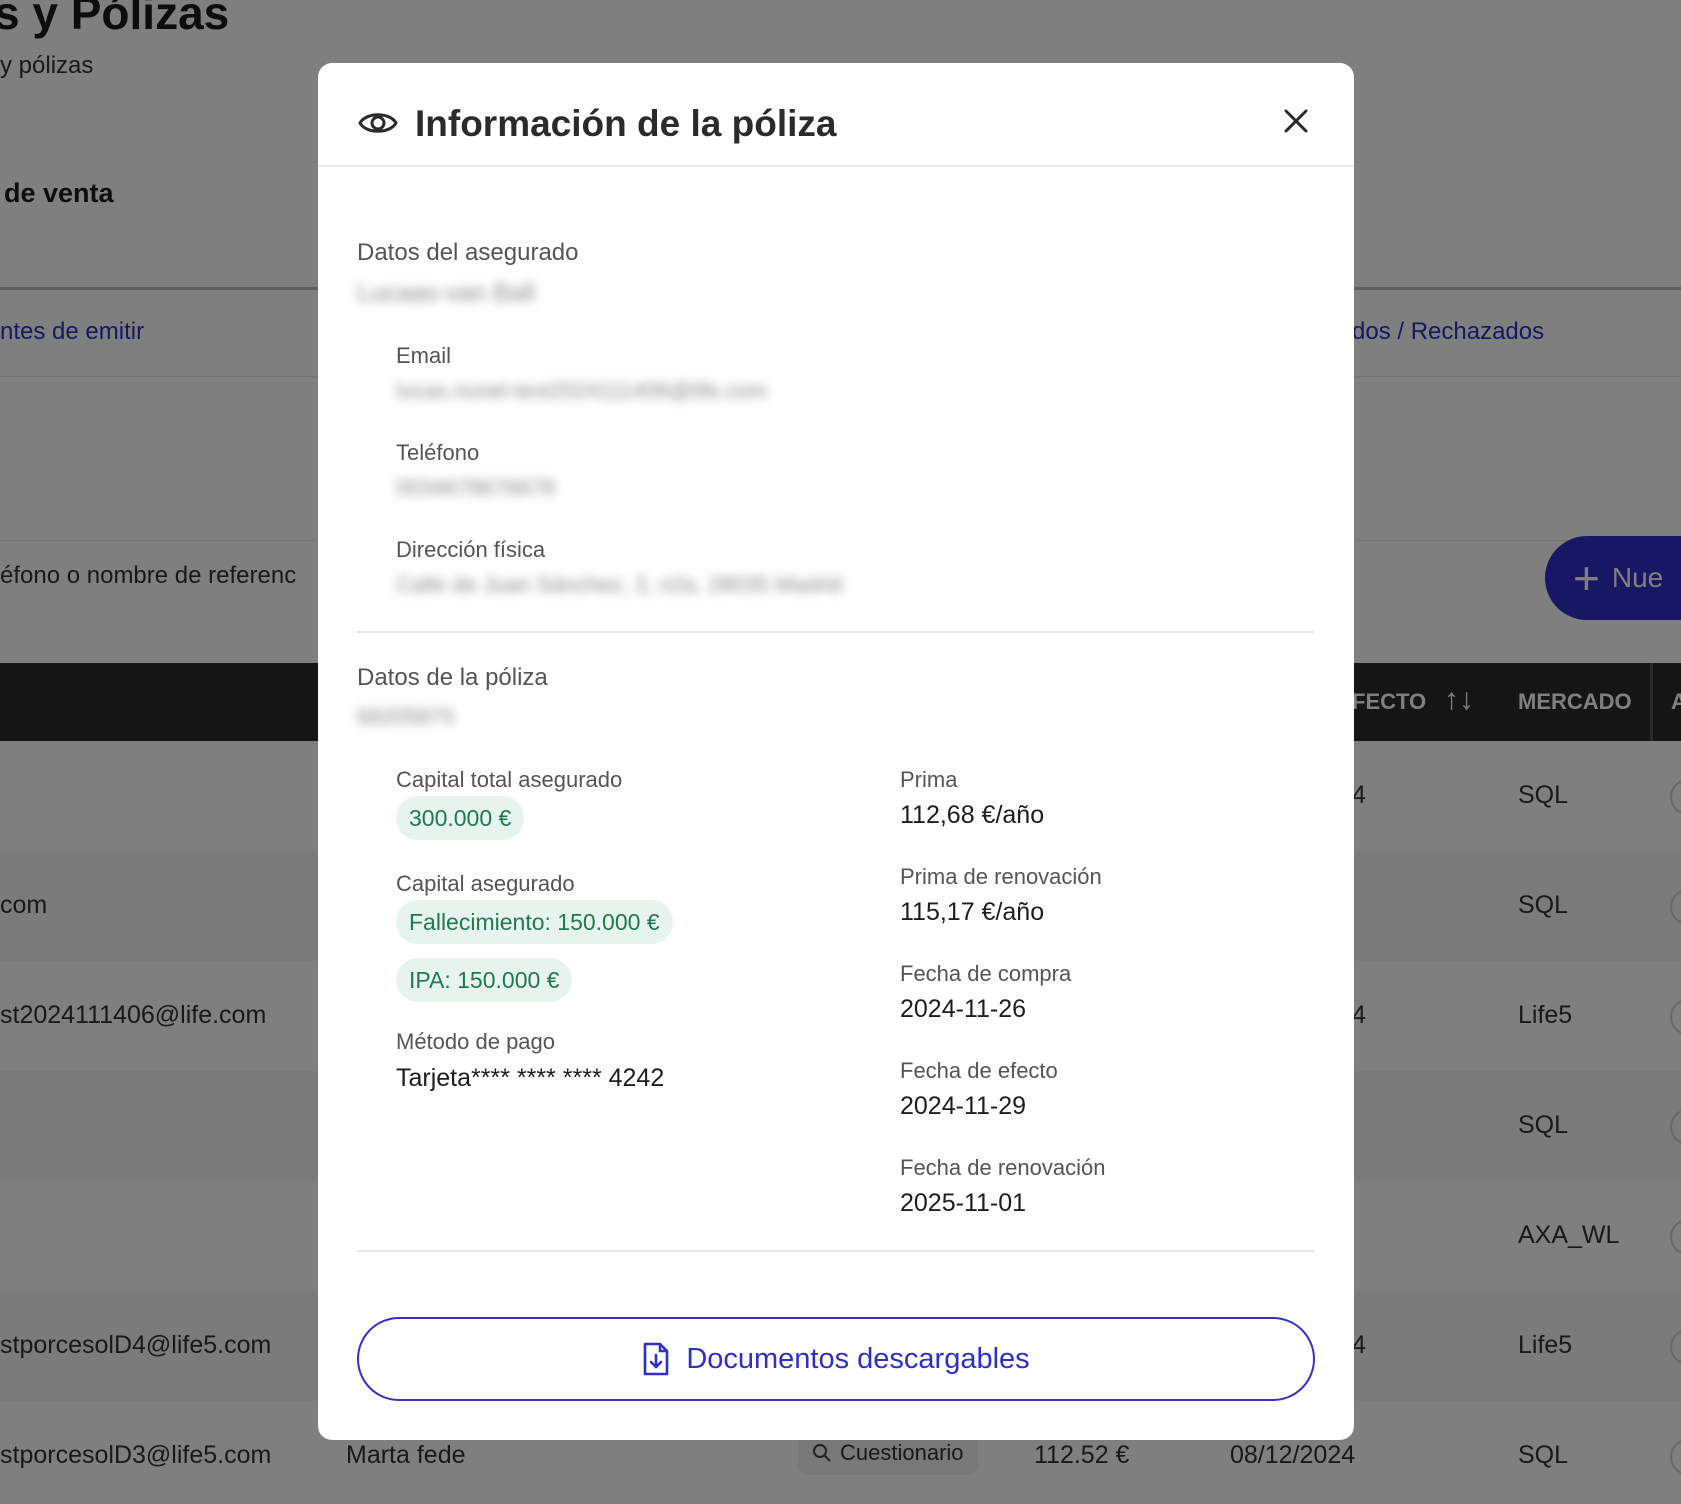  Describe the element at coordinates (509, 779) in the screenshot. I see `capital-total-label: Capital total asegurado` at that location.